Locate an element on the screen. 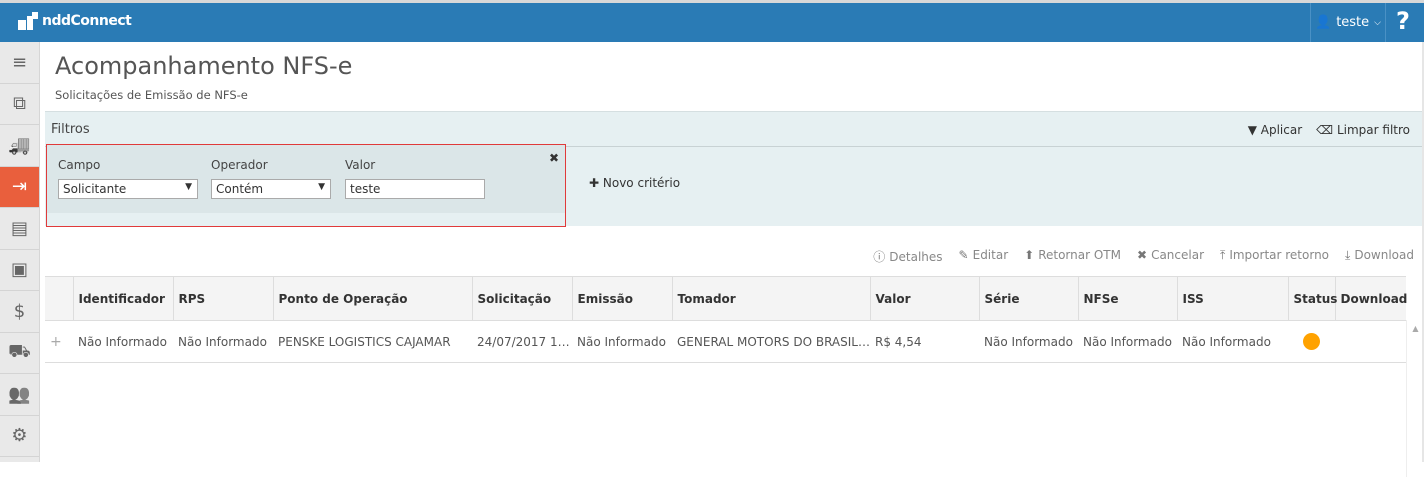 The image size is (1424, 477). user-icon: 👤 is located at coordinates (1323, 22).